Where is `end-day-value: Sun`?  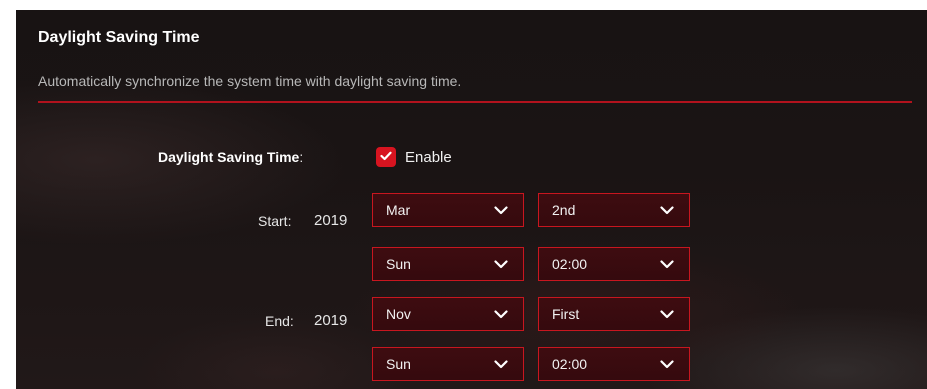 end-day-value: Sun is located at coordinates (398, 364).